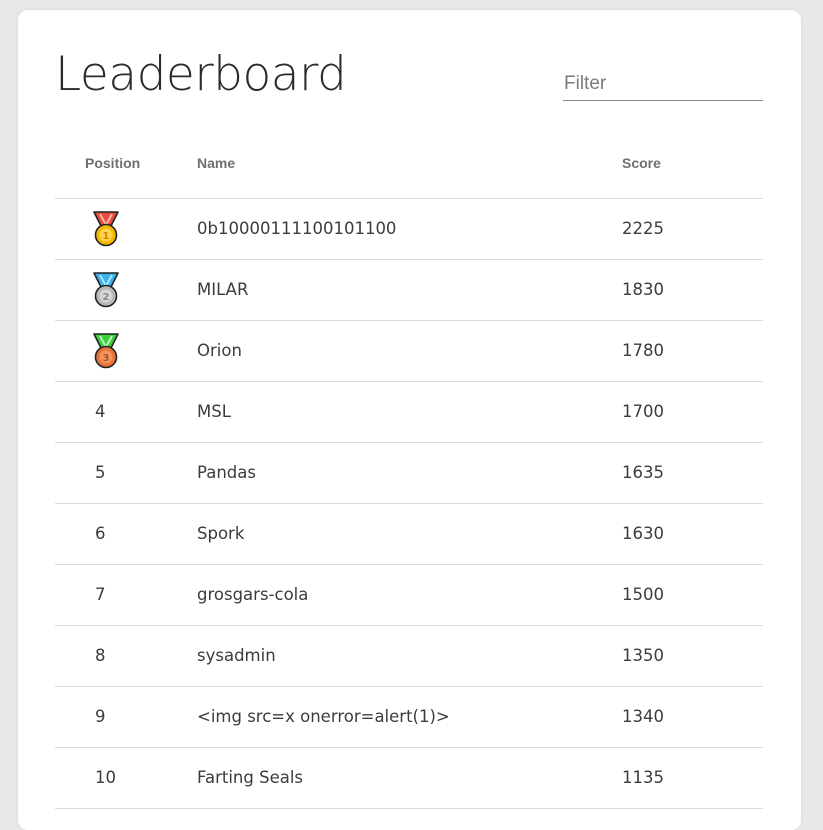  Describe the element at coordinates (106, 236) in the screenshot. I see `svg-text: 1` at that location.